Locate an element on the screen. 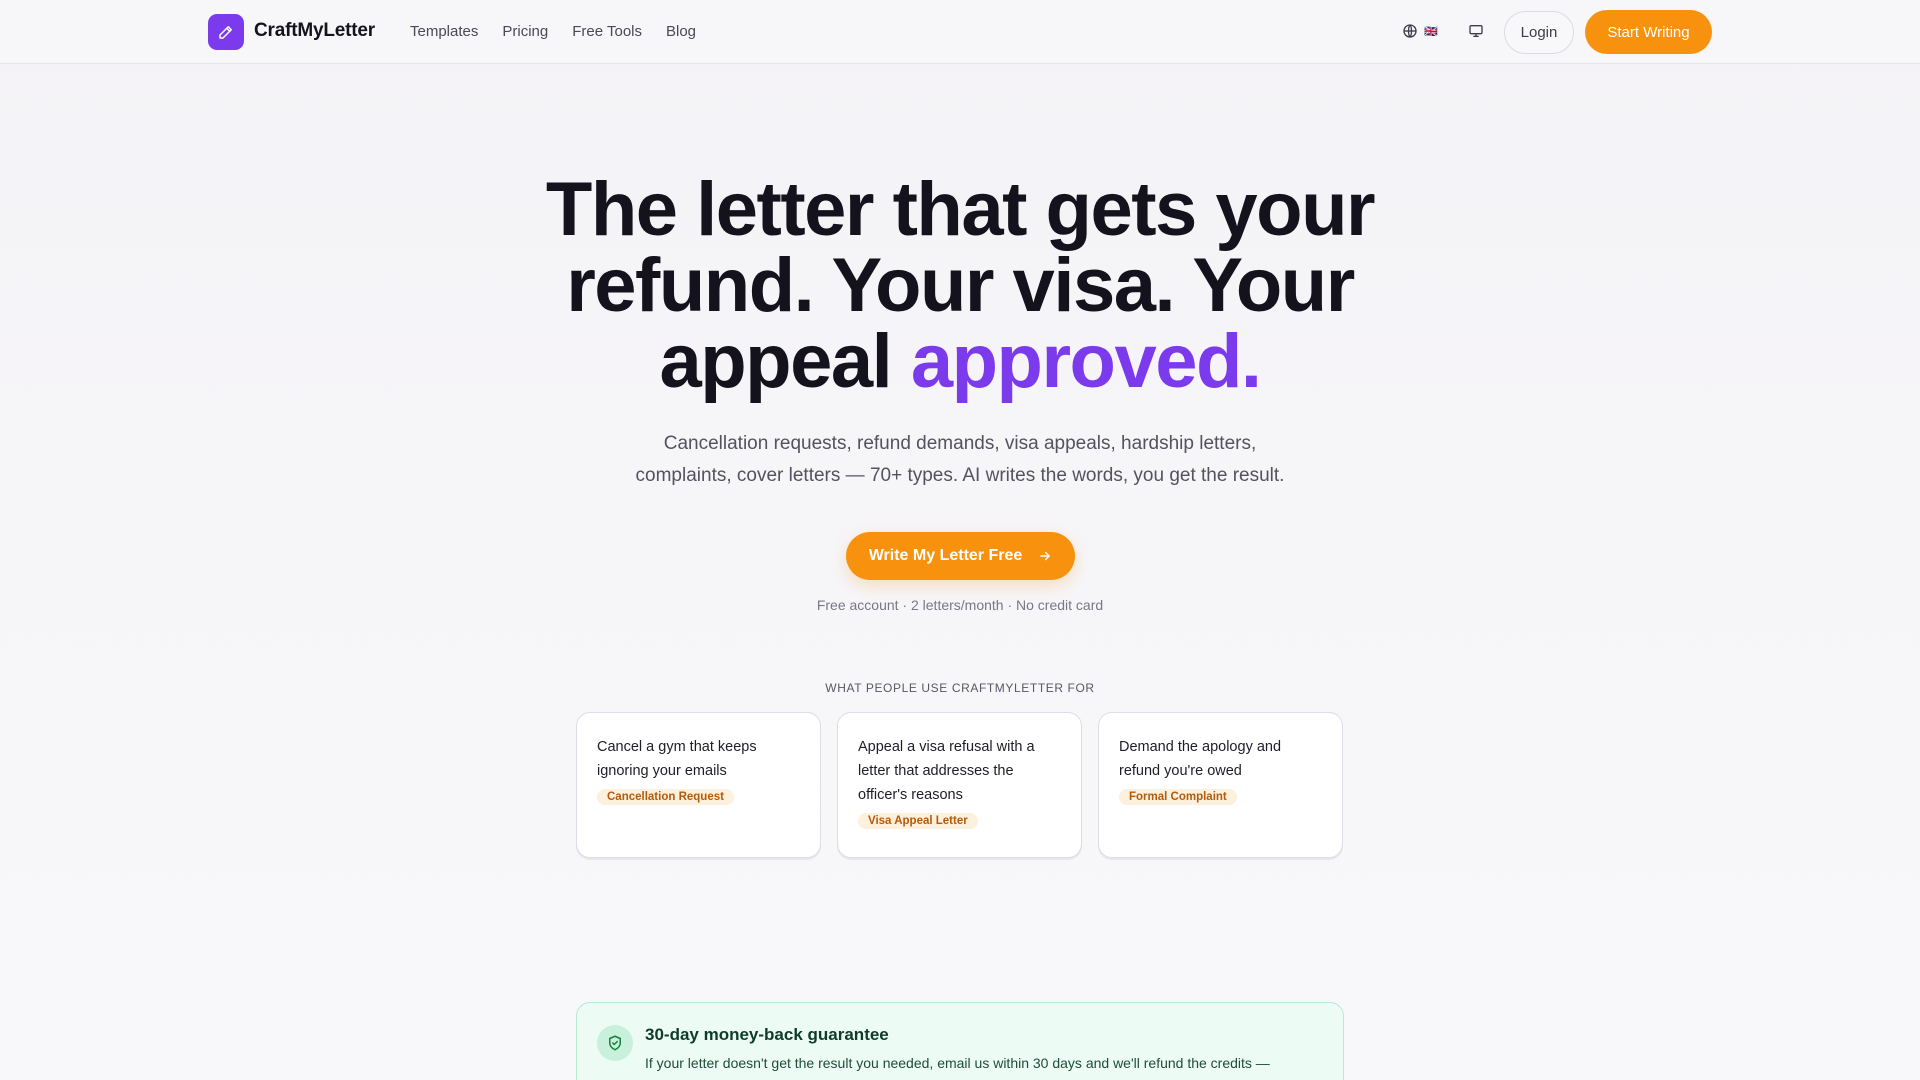  use-case-tag: Formal Complaint is located at coordinates (1178, 797).